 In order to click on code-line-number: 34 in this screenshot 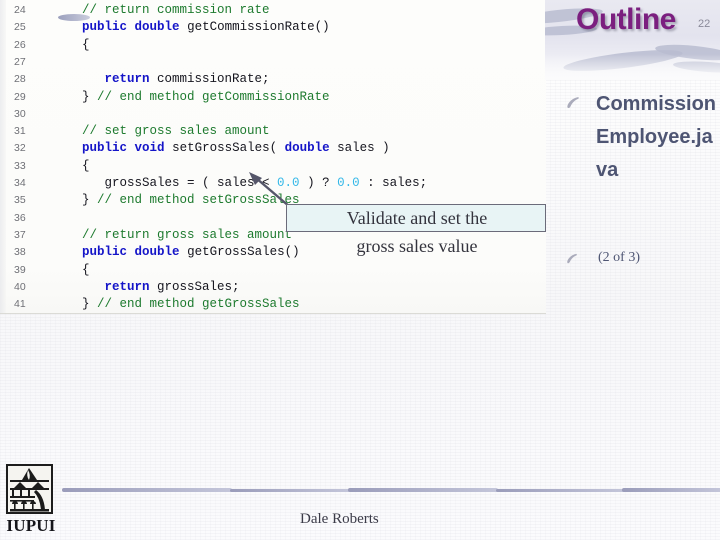, I will do `click(20, 183)`.